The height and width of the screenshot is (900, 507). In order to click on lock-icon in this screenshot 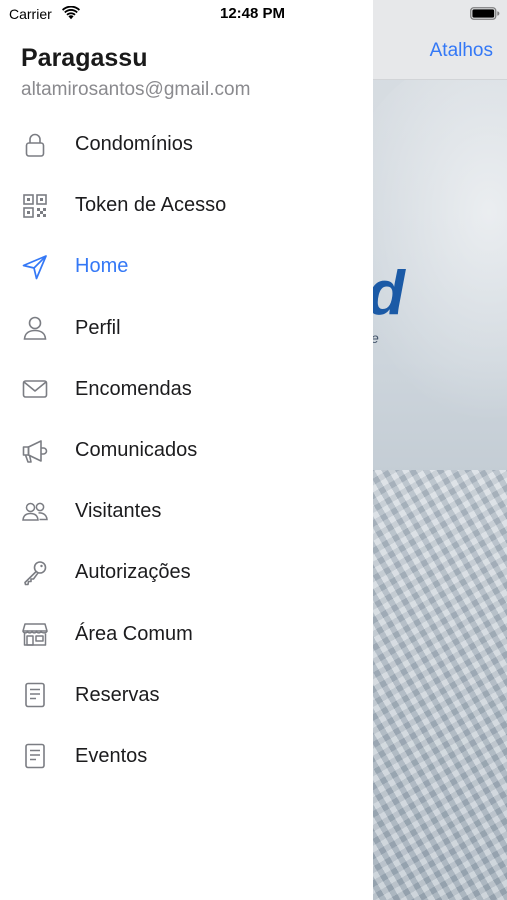, I will do `click(35, 145)`.